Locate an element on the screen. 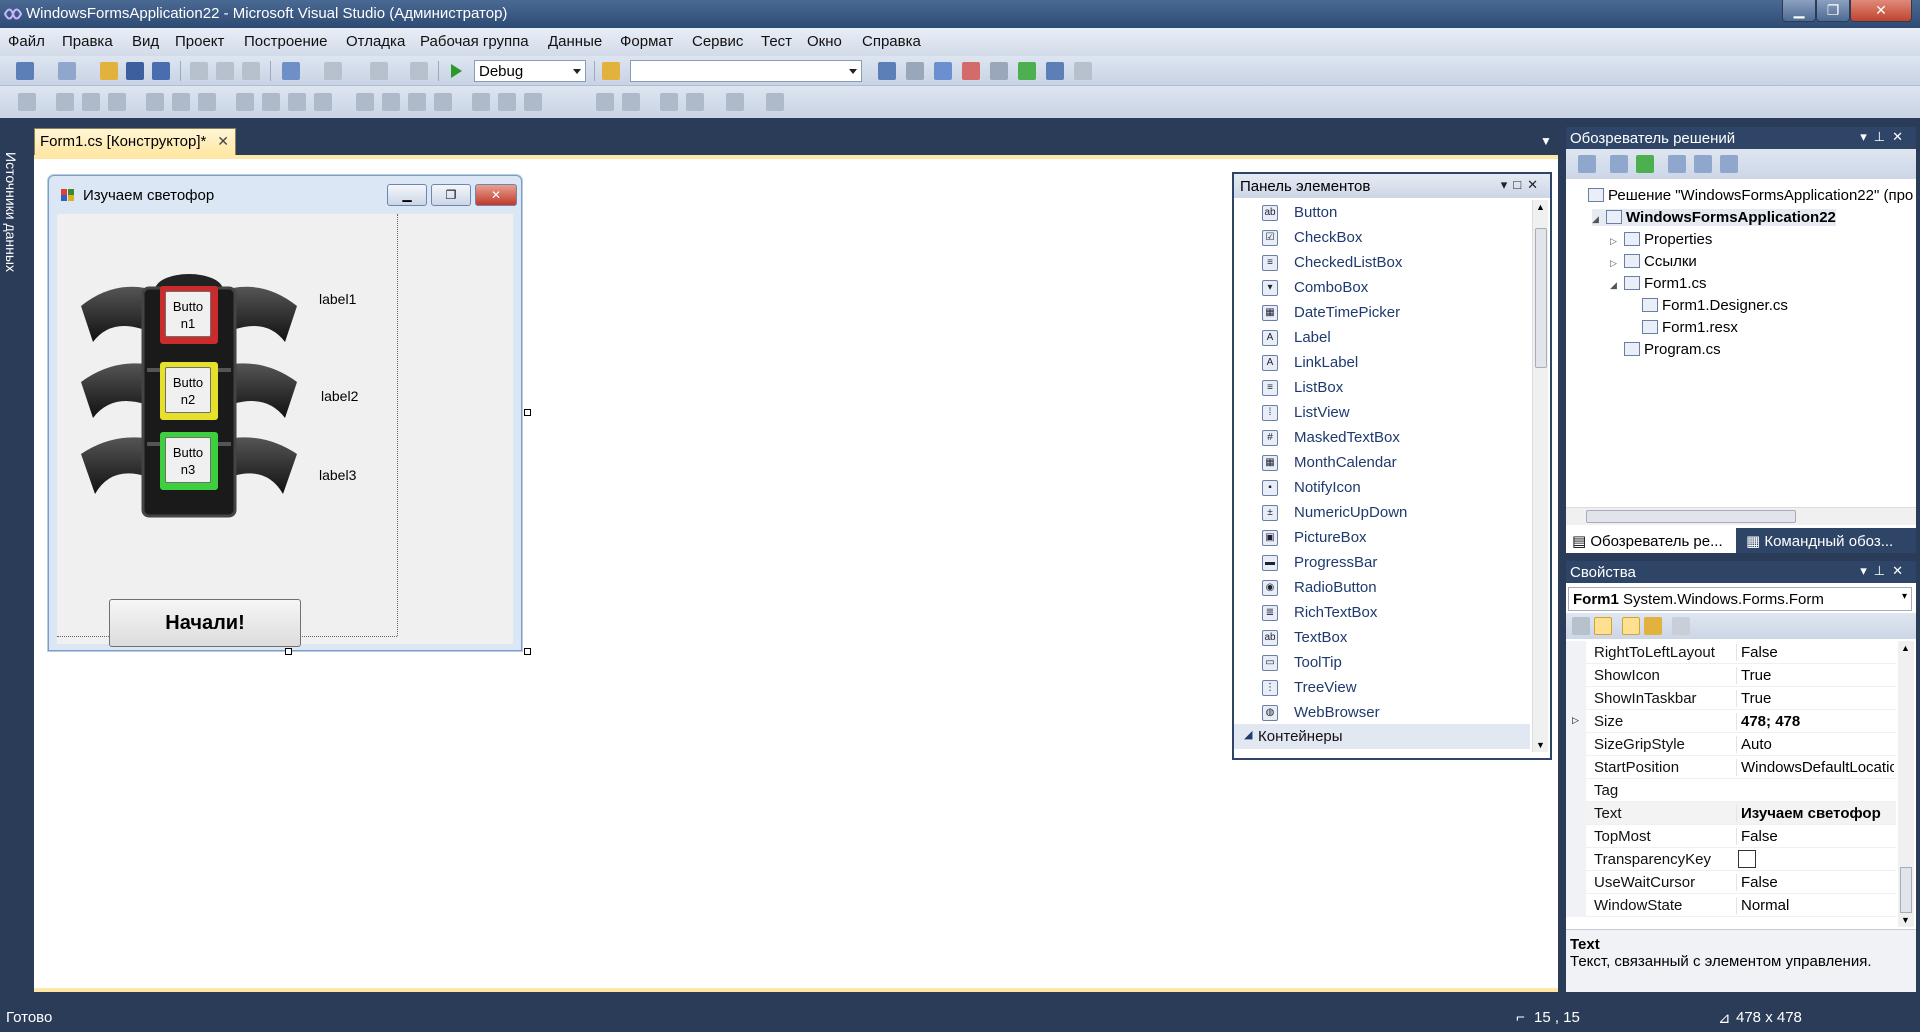 This screenshot has height=1032, width=1920. toolbox-item-combobox: ▾ ComboBox is located at coordinates (1382, 287).